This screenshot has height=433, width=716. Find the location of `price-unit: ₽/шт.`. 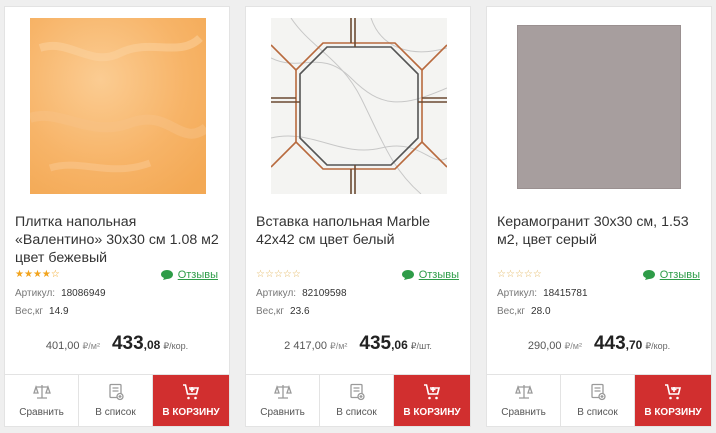

price-unit: ₽/шт. is located at coordinates (421, 346).